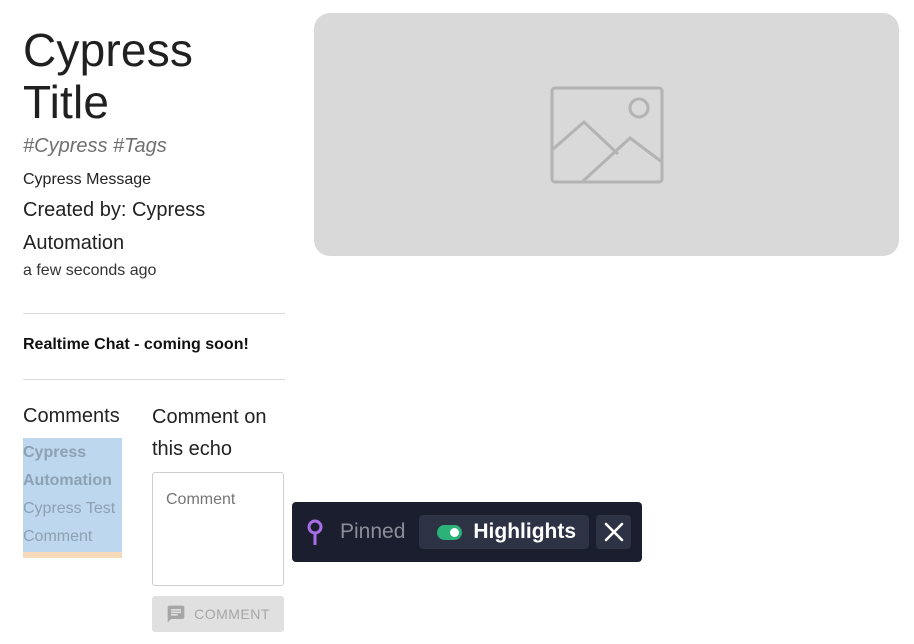 The height and width of the screenshot is (644, 914). Describe the element at coordinates (114, 226) in the screenshot. I see `post-author: Created by: Cypress Automation` at that location.